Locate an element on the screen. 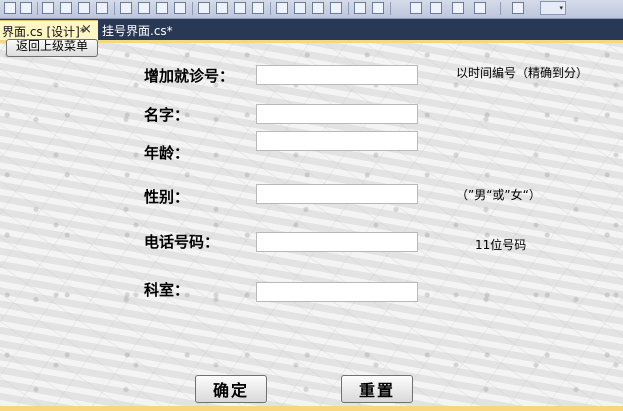 Image resolution: width=623 pixels, height=411 pixels. close-icon: × is located at coordinates (86, 29).